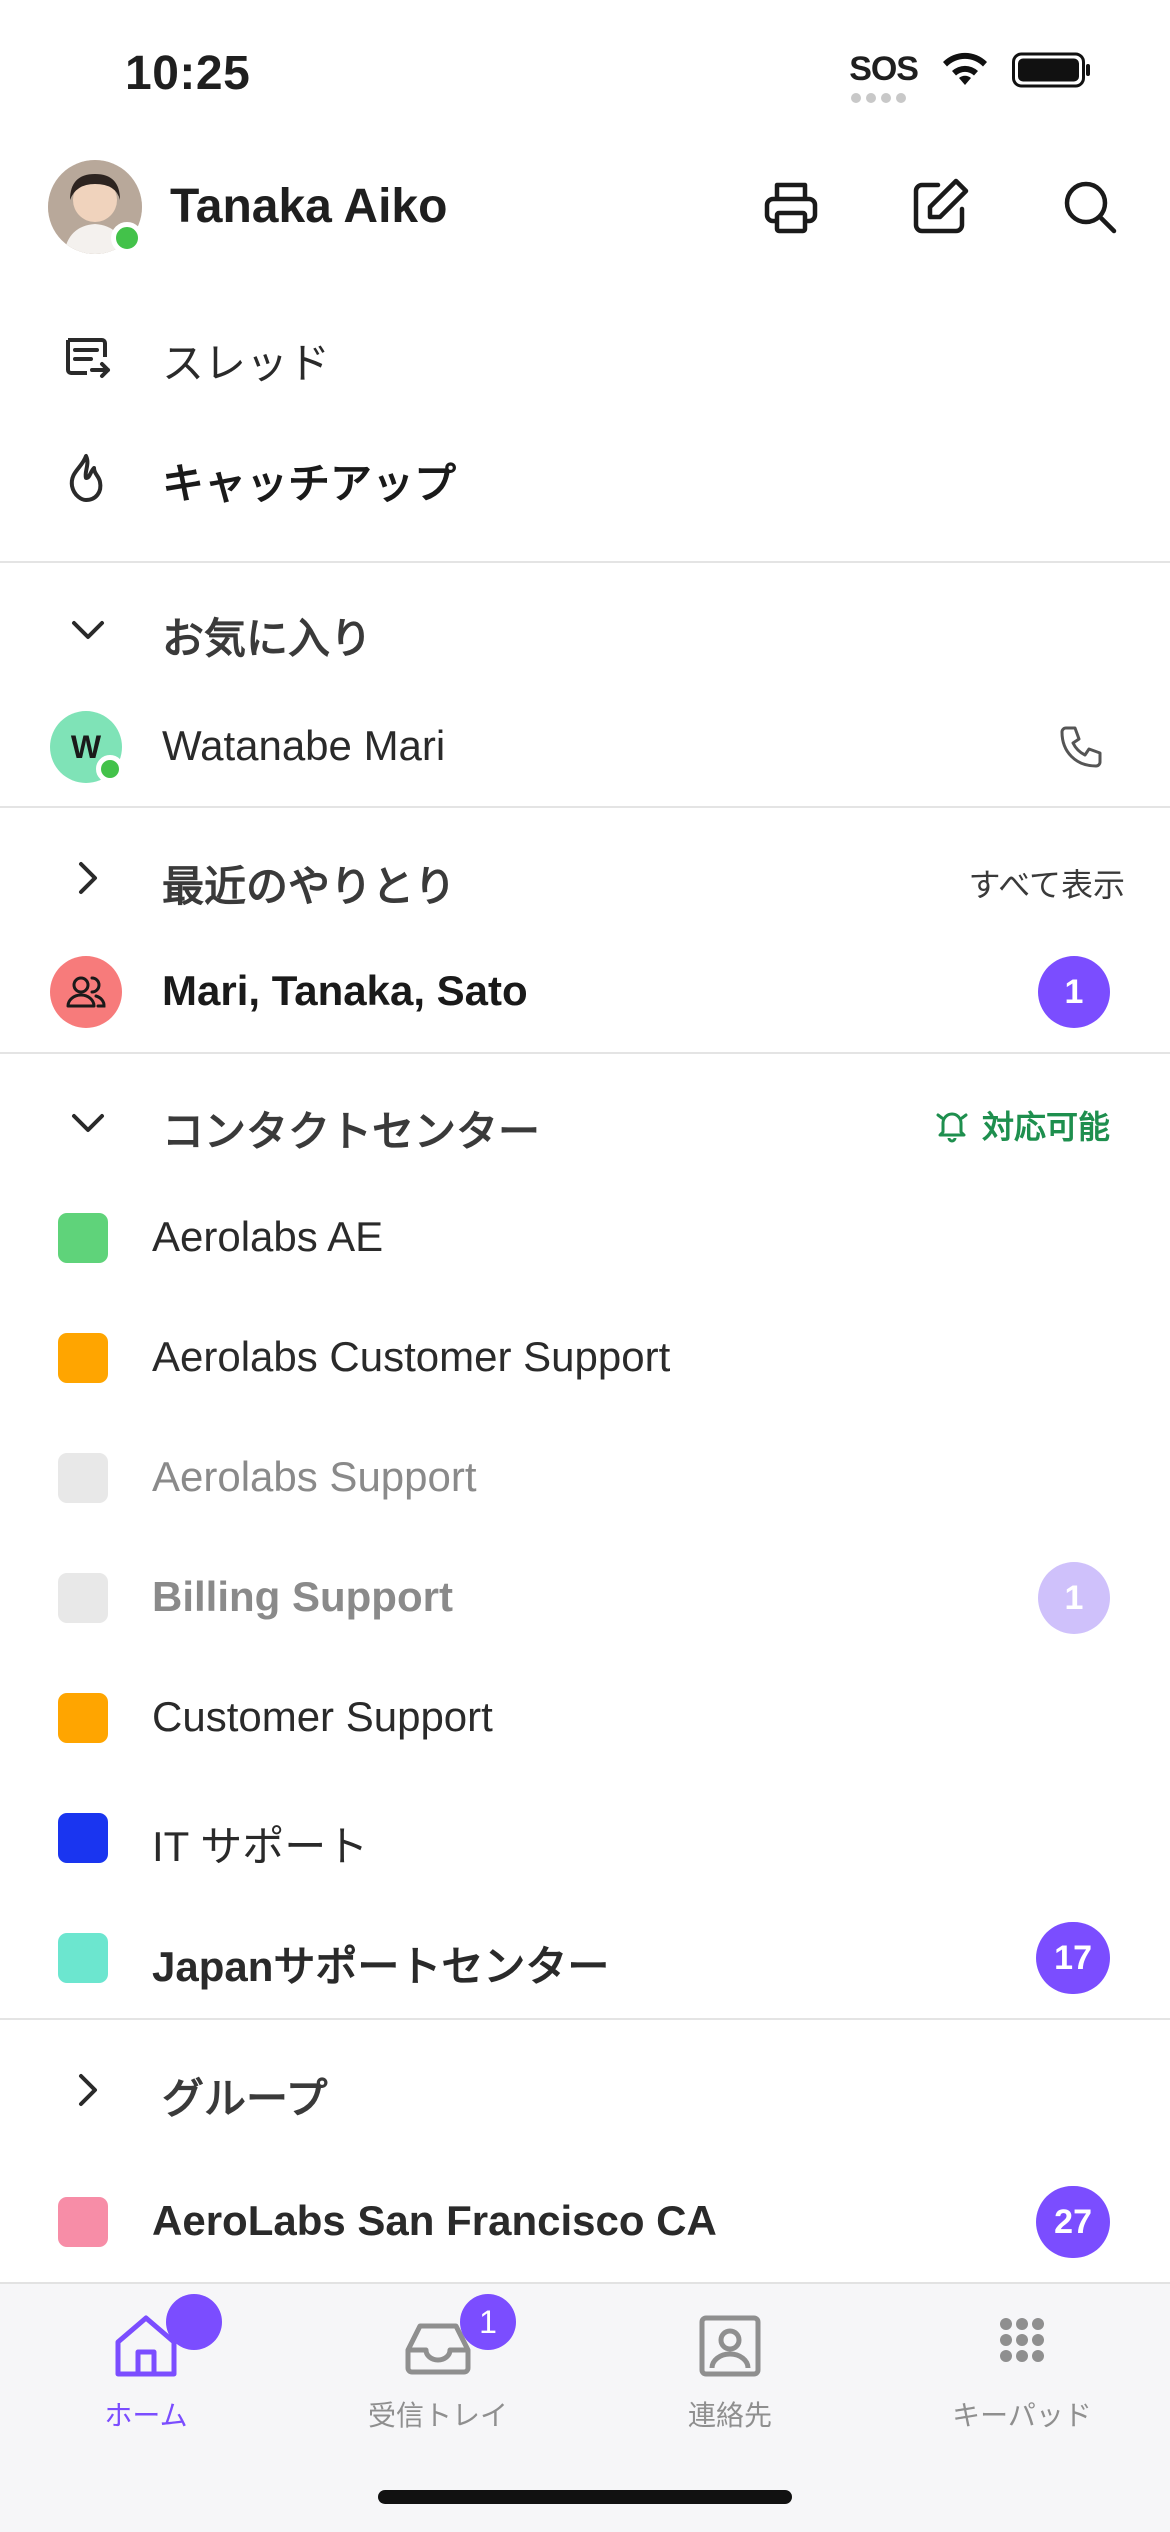 Image resolution: width=1170 pixels, height=2532 pixels. What do you see at coordinates (730, 2346) in the screenshot?
I see `contacts-icon` at bounding box center [730, 2346].